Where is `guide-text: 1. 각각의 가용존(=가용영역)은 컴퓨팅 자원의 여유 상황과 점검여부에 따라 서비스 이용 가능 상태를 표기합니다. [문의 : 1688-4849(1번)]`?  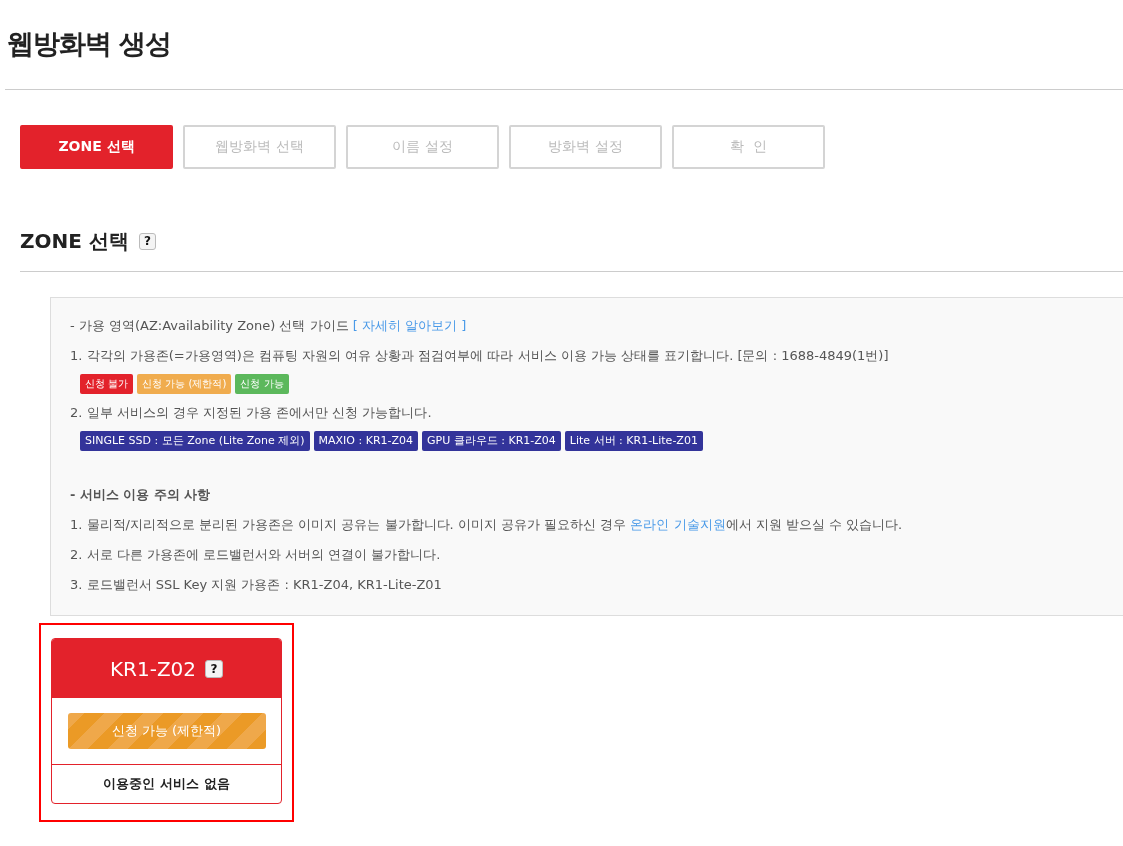 guide-text: 1. 각각의 가용존(=가용영역)은 컴퓨팅 자원의 여유 상황과 점검여부에 따라 서비스 이용 가능 상태를 표기합니다. [문의 : 1688-4849(1번)] is located at coordinates (480, 356).